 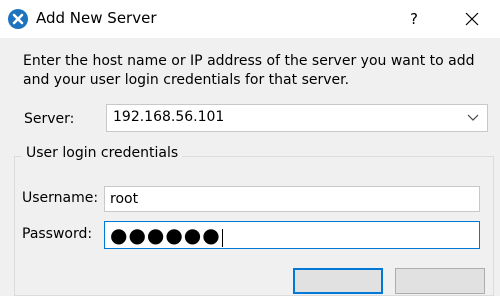 I want to click on password-field: ●●●●●●, so click(x=292, y=235).